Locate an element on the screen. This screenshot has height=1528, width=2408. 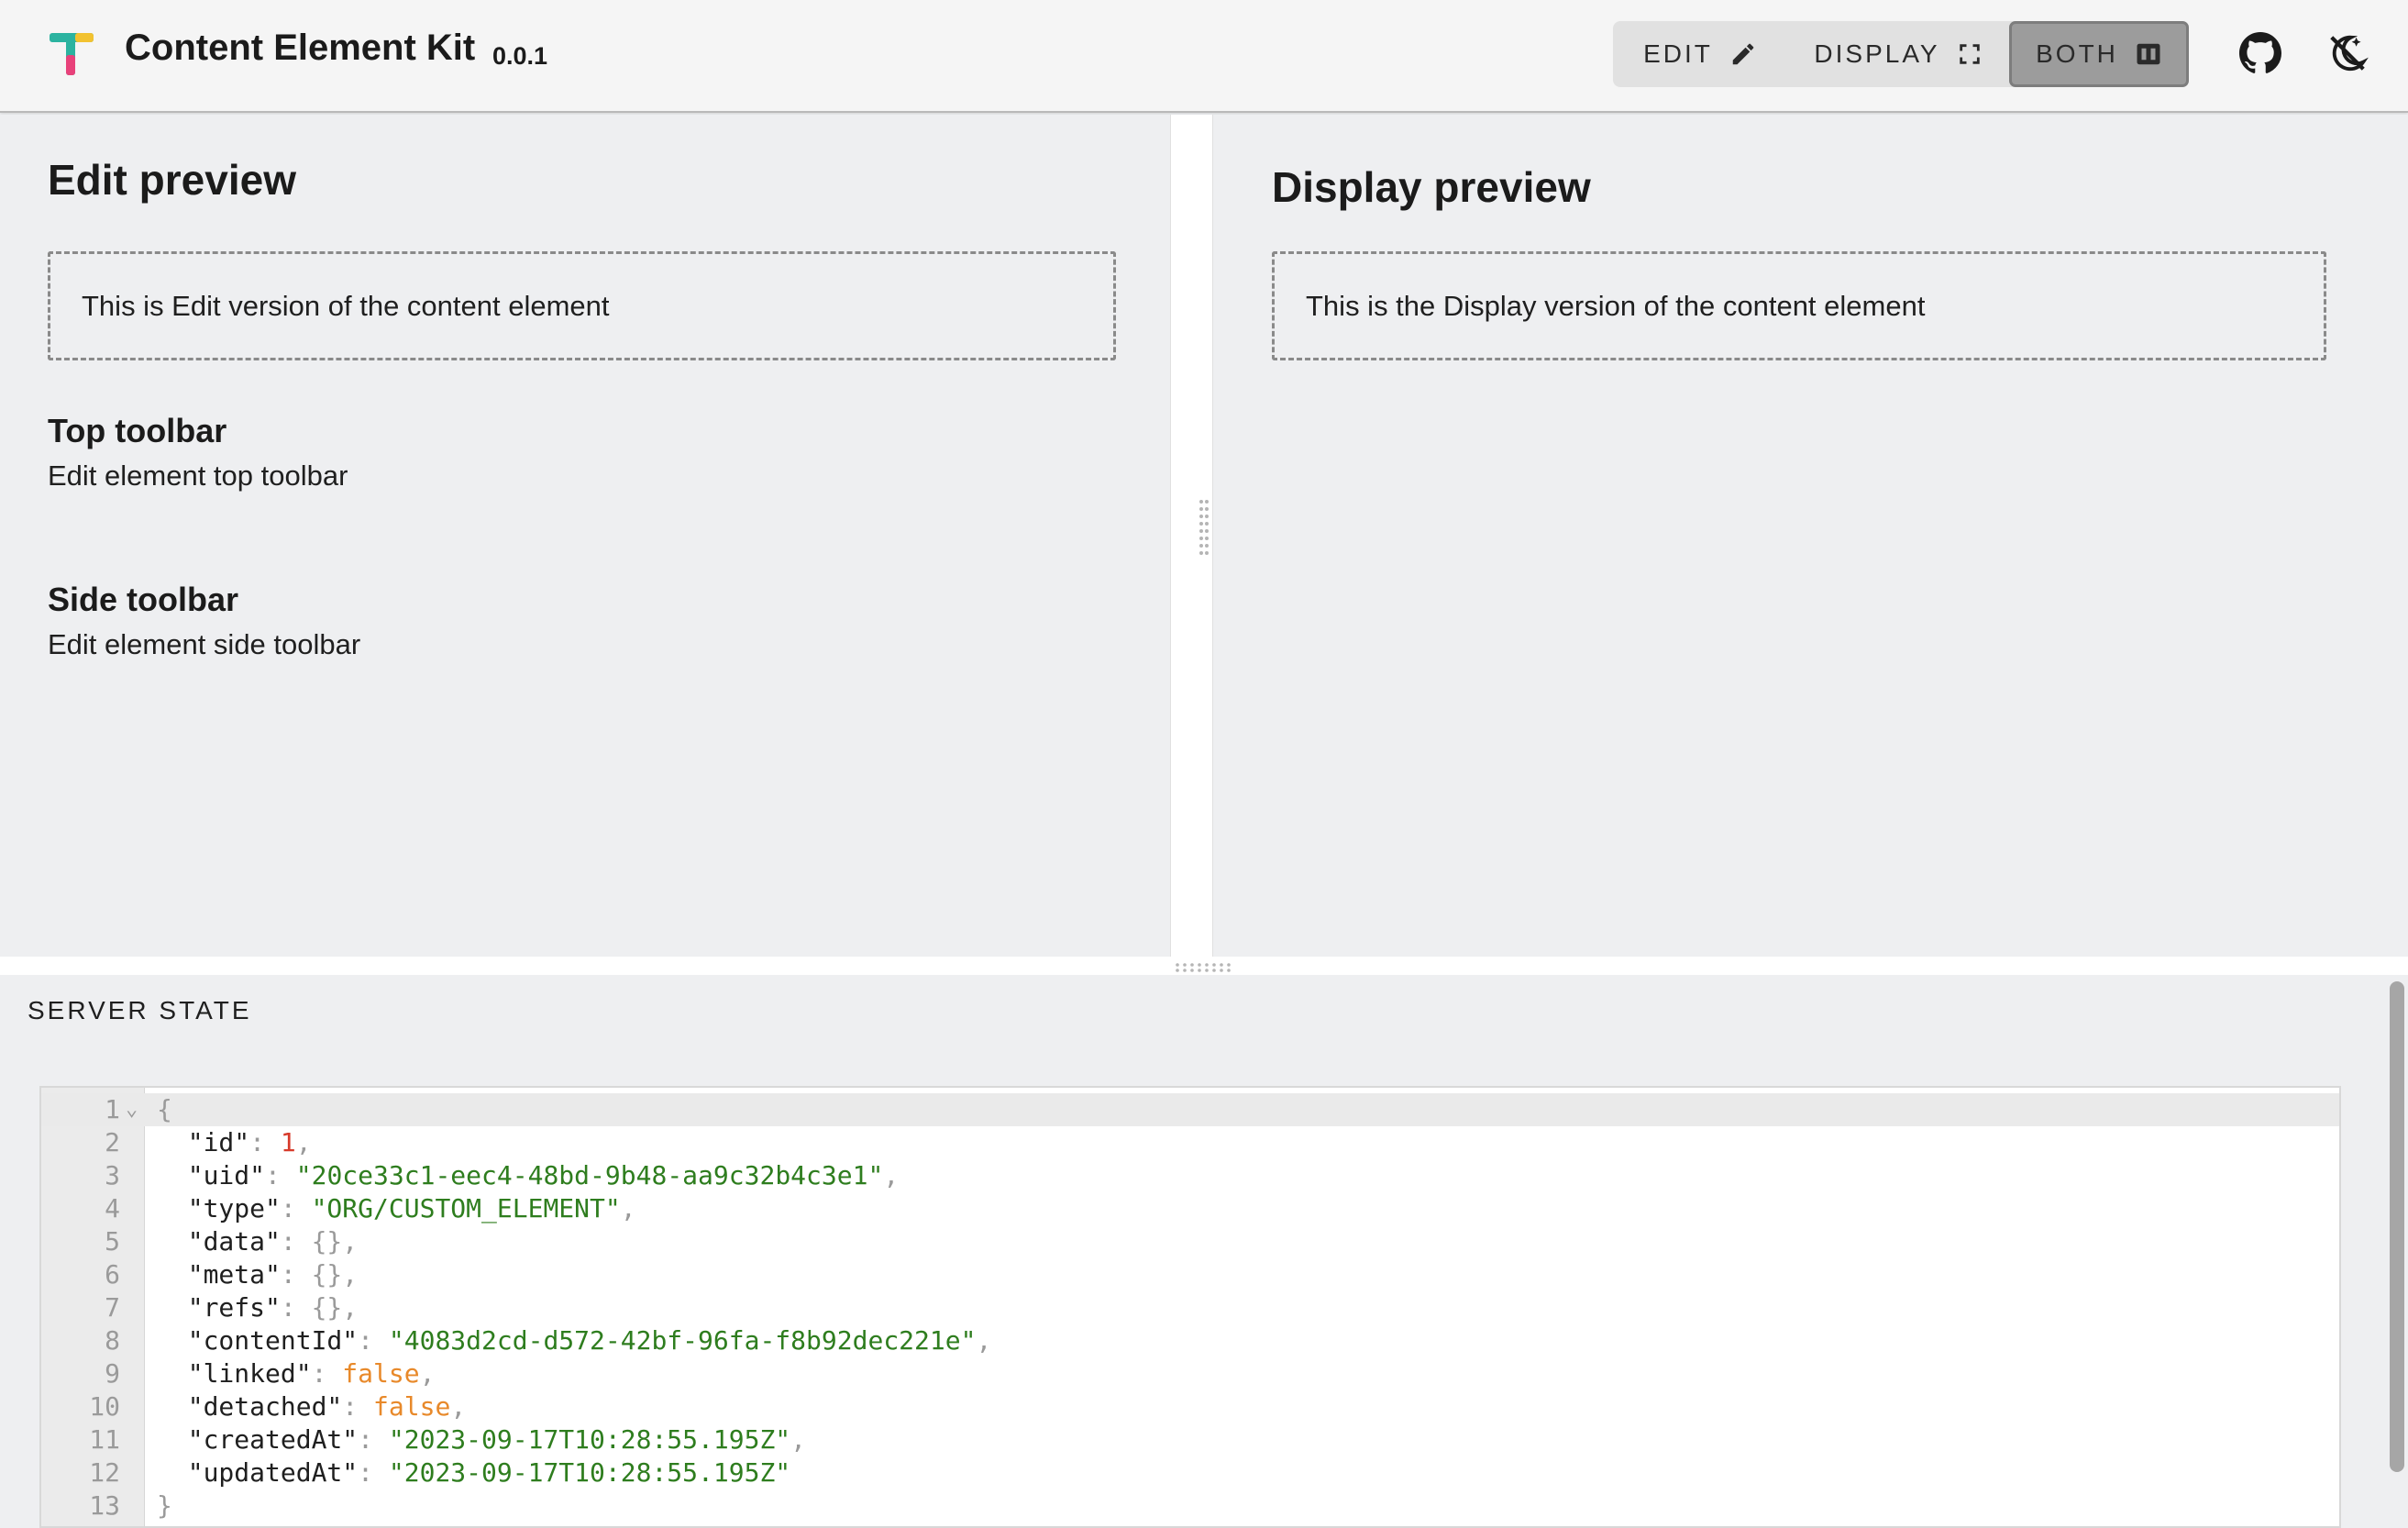
code-line: 10 "detached": false, is located at coordinates (1190, 1407).